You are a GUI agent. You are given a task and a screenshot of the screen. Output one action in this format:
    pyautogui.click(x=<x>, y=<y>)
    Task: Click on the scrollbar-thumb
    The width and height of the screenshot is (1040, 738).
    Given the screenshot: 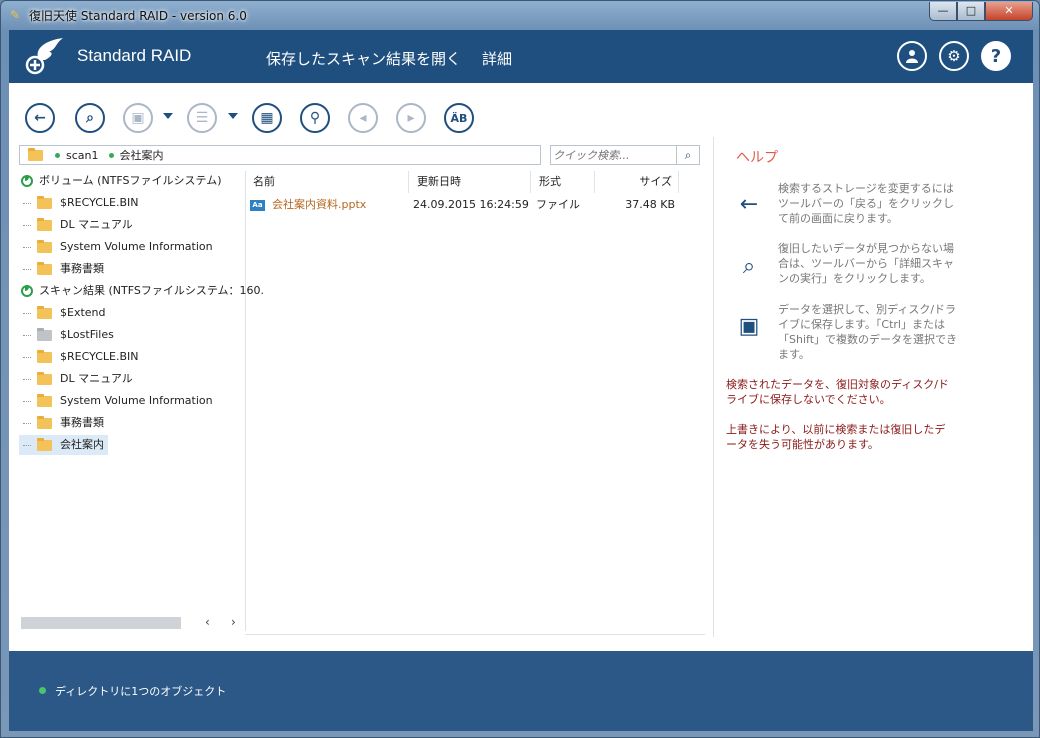 What is the action you would take?
    pyautogui.click(x=101, y=623)
    